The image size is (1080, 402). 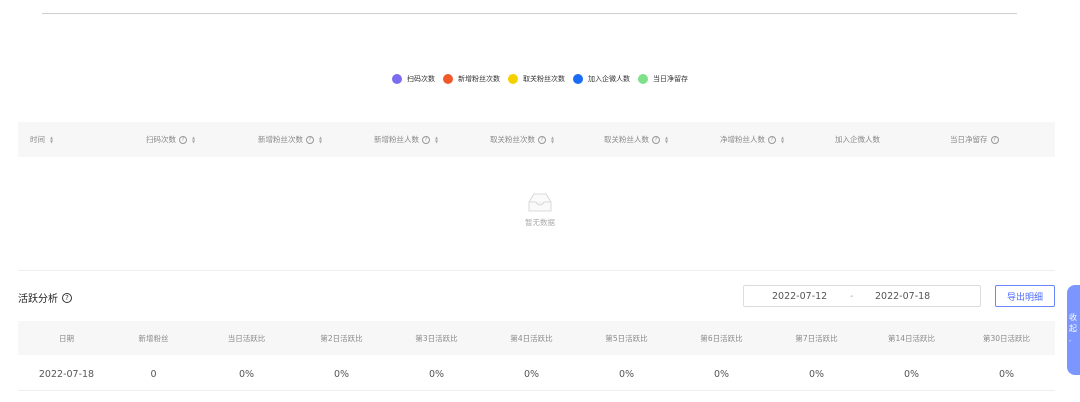 I want to click on column-label: 取关粉丝次数, so click(x=512, y=139).